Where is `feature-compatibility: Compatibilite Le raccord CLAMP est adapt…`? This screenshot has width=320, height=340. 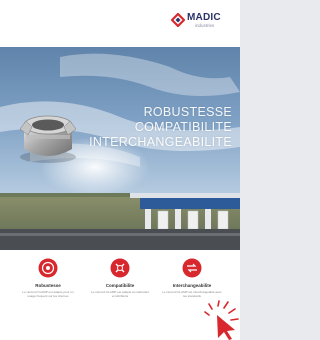 feature-compatibility: Compatibilite Le raccord CLAMP est adapt… is located at coordinates (120, 288).